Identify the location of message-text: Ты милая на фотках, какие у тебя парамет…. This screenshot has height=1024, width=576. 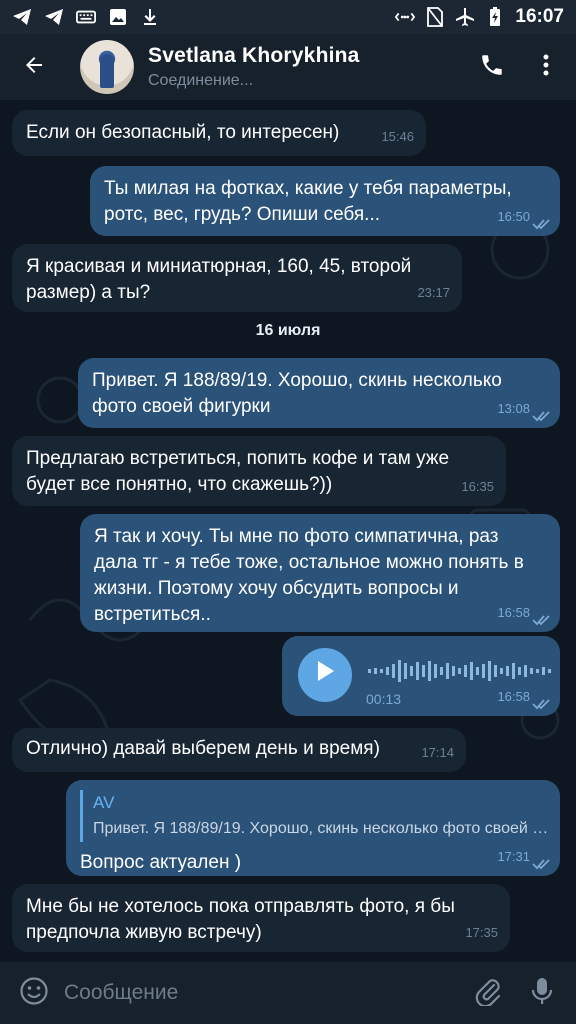
(308, 201).